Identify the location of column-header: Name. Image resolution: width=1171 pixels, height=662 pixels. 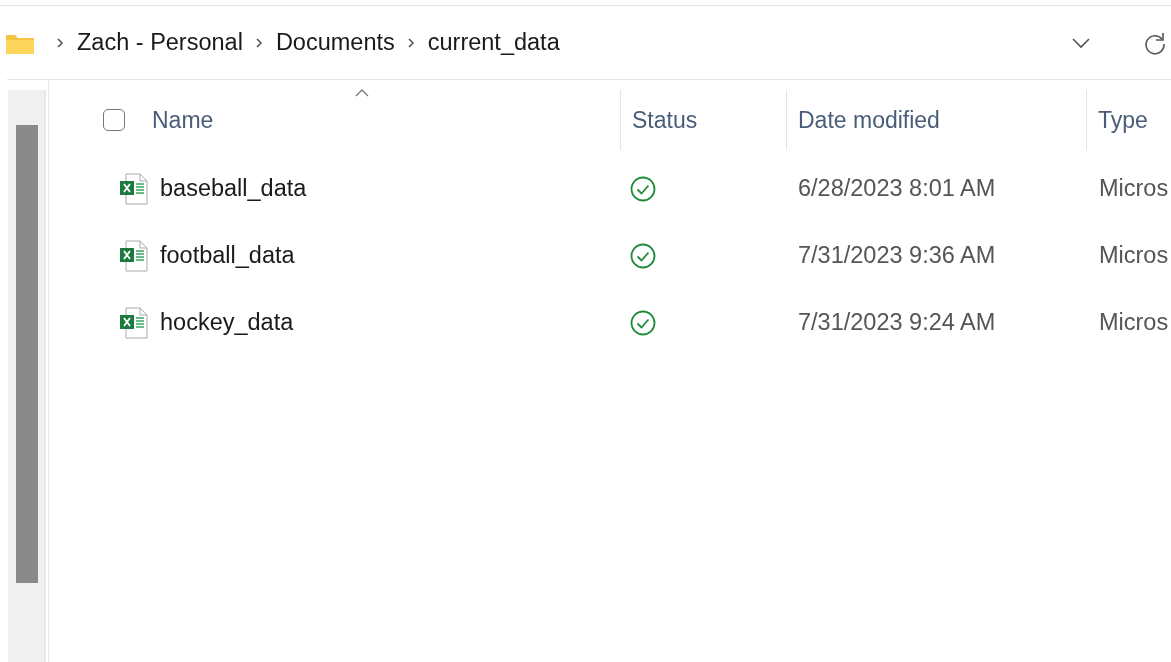
(183, 120).